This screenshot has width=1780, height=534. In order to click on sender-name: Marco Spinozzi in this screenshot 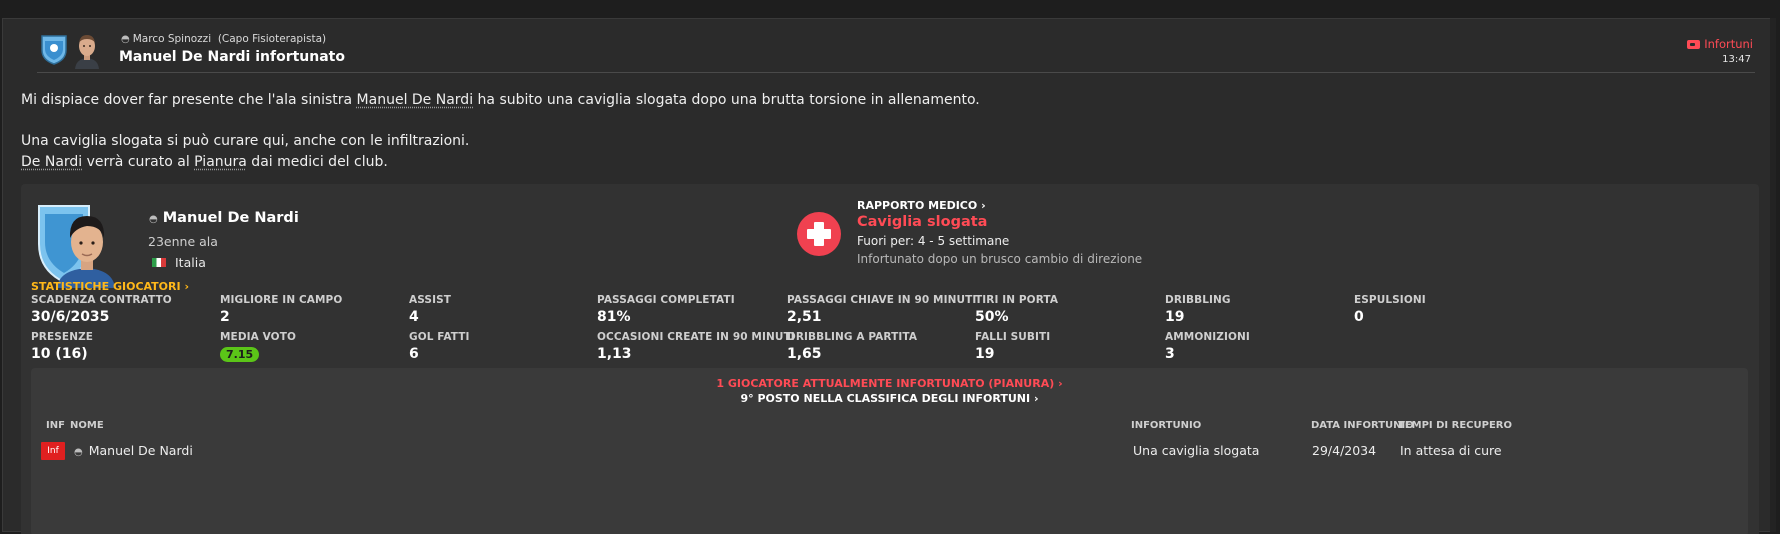, I will do `click(172, 39)`.